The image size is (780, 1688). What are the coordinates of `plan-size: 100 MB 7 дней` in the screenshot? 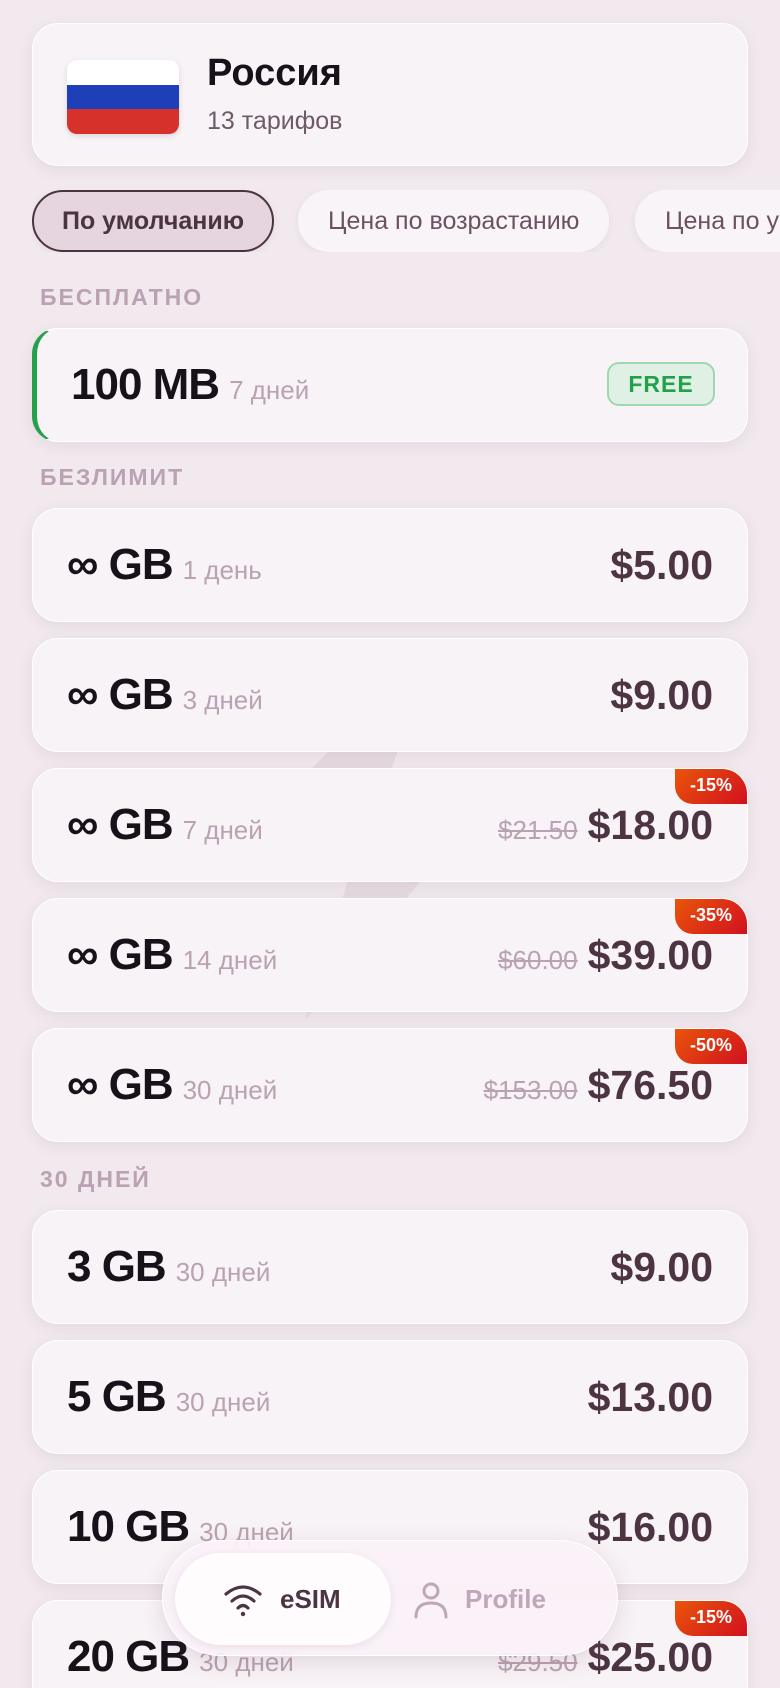 It's located at (190, 385).